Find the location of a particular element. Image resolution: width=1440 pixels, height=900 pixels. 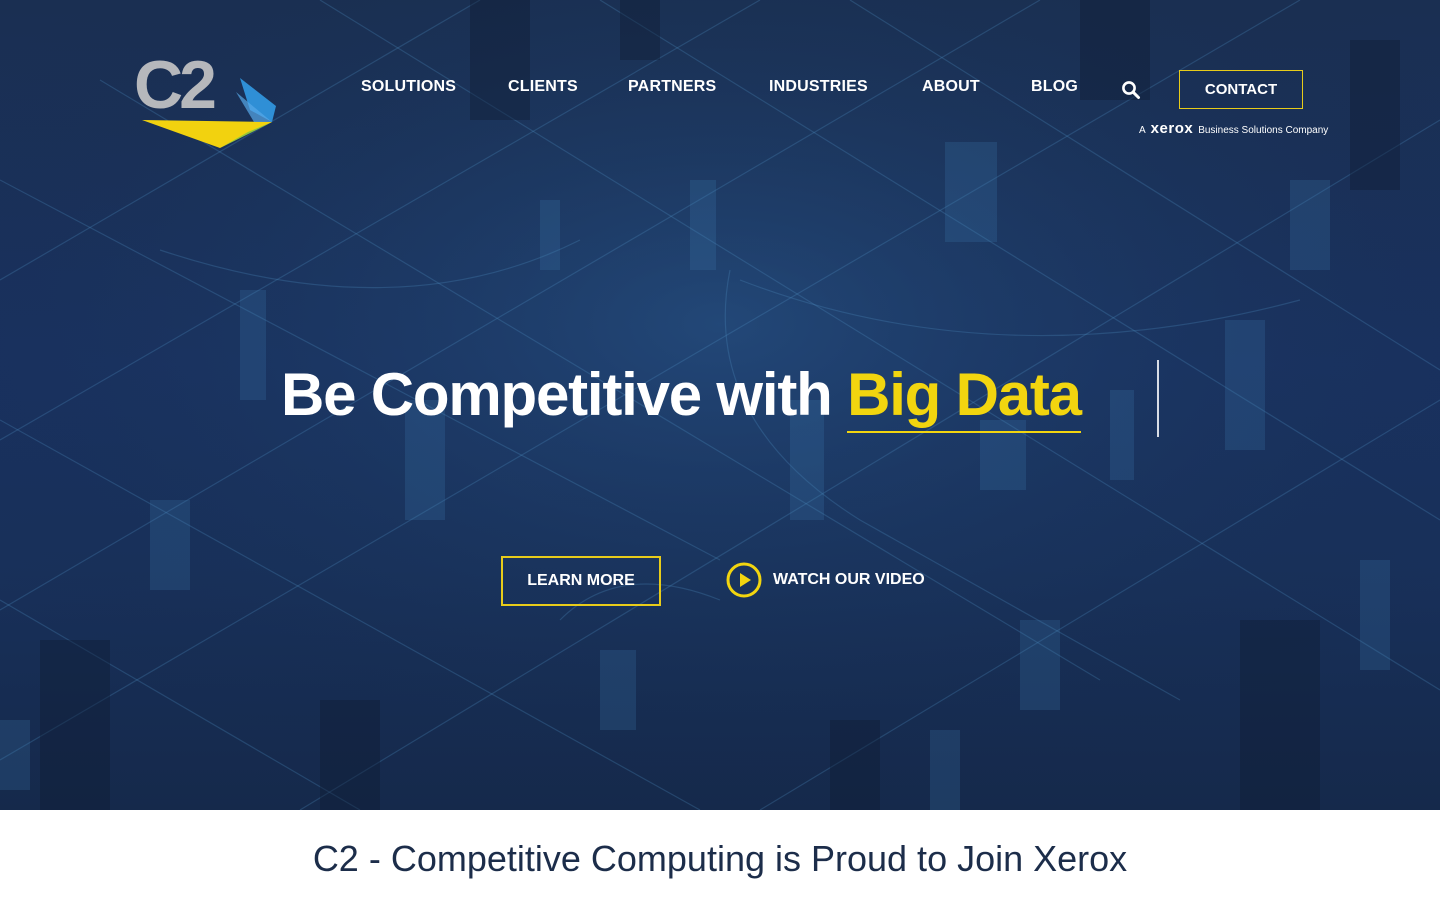

nav-about: ABOUT is located at coordinates (951, 90).